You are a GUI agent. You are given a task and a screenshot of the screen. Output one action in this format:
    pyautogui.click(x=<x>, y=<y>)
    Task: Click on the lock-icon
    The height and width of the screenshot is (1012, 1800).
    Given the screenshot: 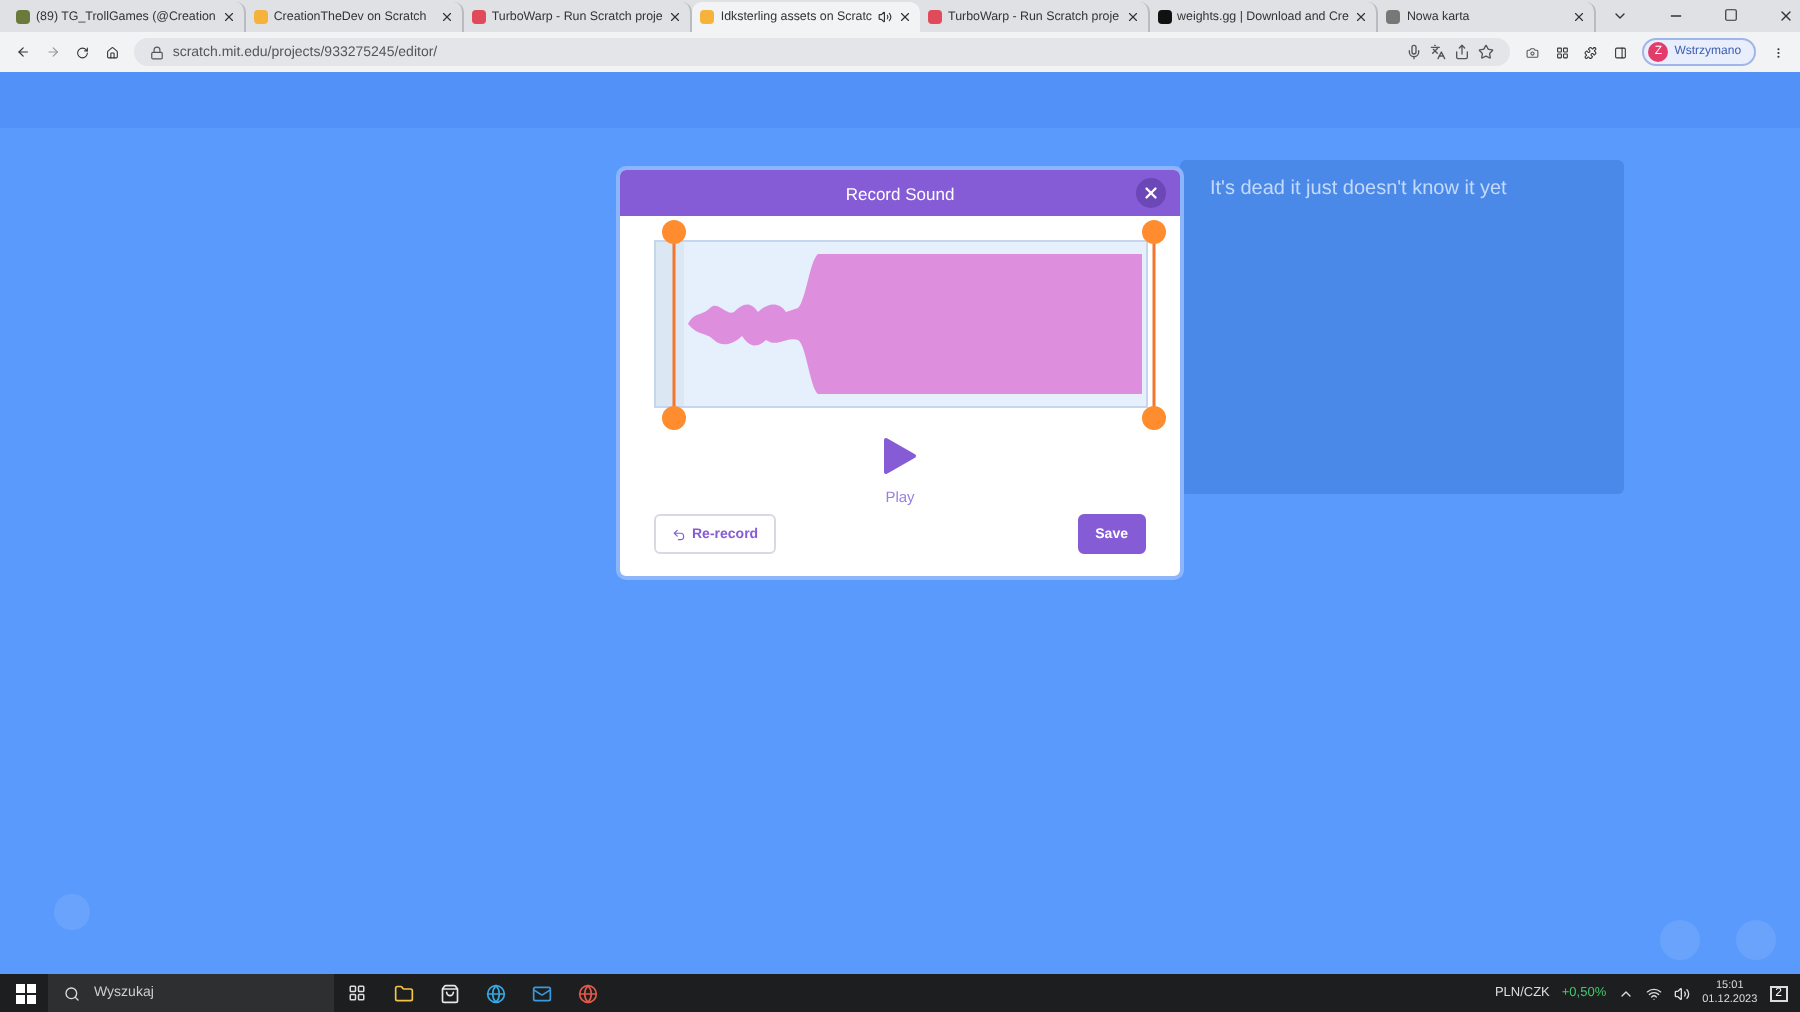 What is the action you would take?
    pyautogui.click(x=157, y=52)
    